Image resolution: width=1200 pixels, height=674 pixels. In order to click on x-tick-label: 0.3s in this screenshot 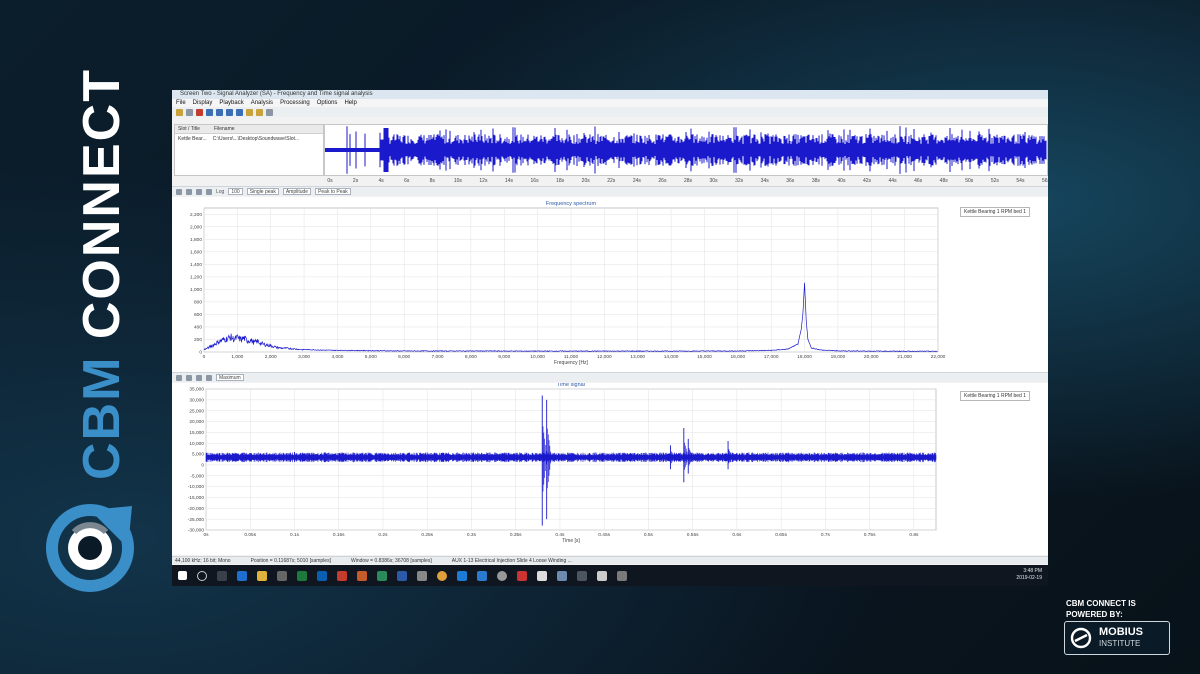, I will do `click(472, 535)`.